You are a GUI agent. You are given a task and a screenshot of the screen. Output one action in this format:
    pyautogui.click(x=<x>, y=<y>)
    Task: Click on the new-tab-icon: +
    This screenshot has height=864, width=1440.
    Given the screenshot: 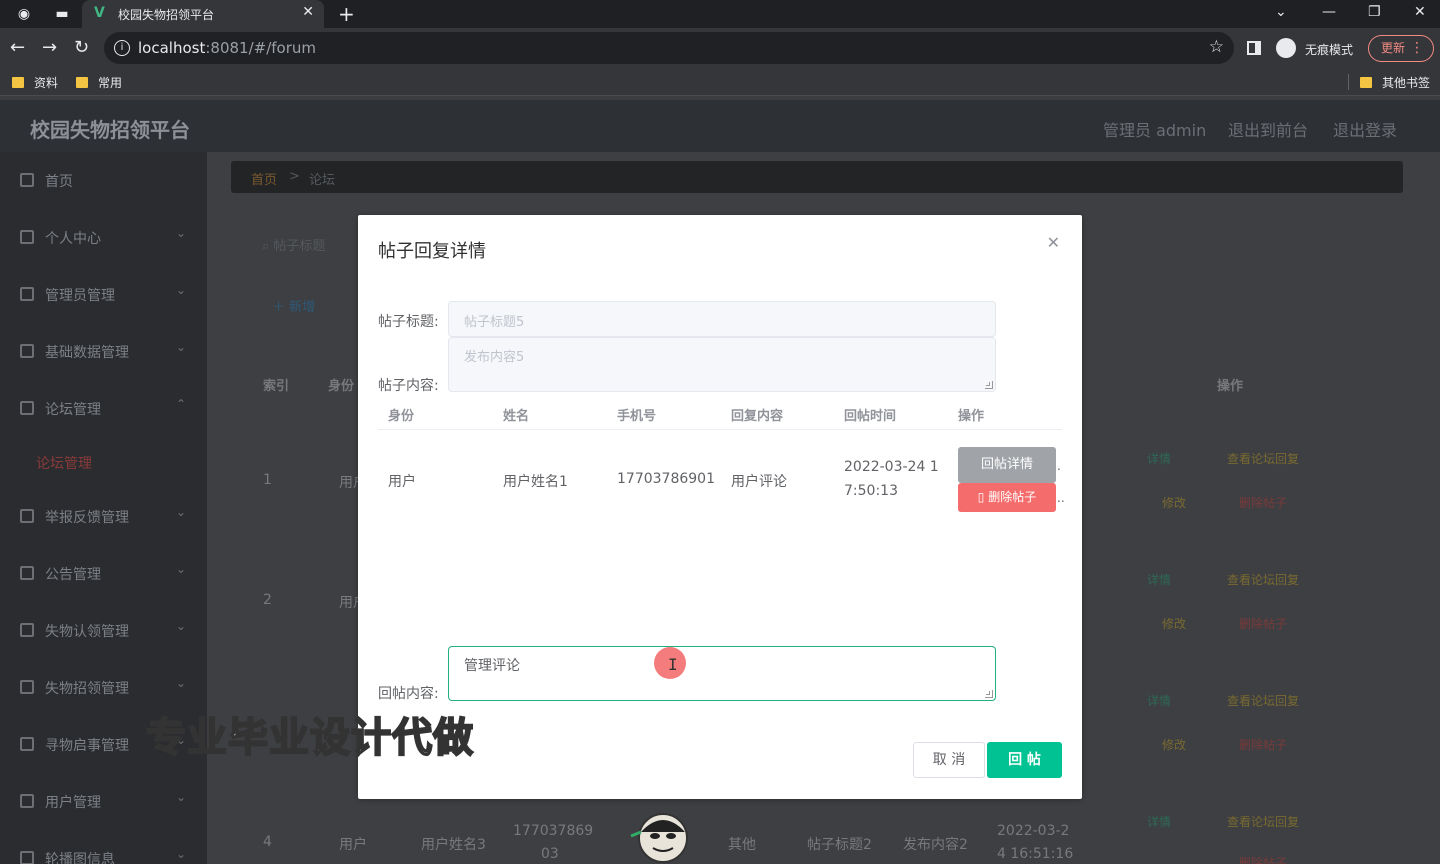 What is the action you would take?
    pyautogui.click(x=346, y=14)
    